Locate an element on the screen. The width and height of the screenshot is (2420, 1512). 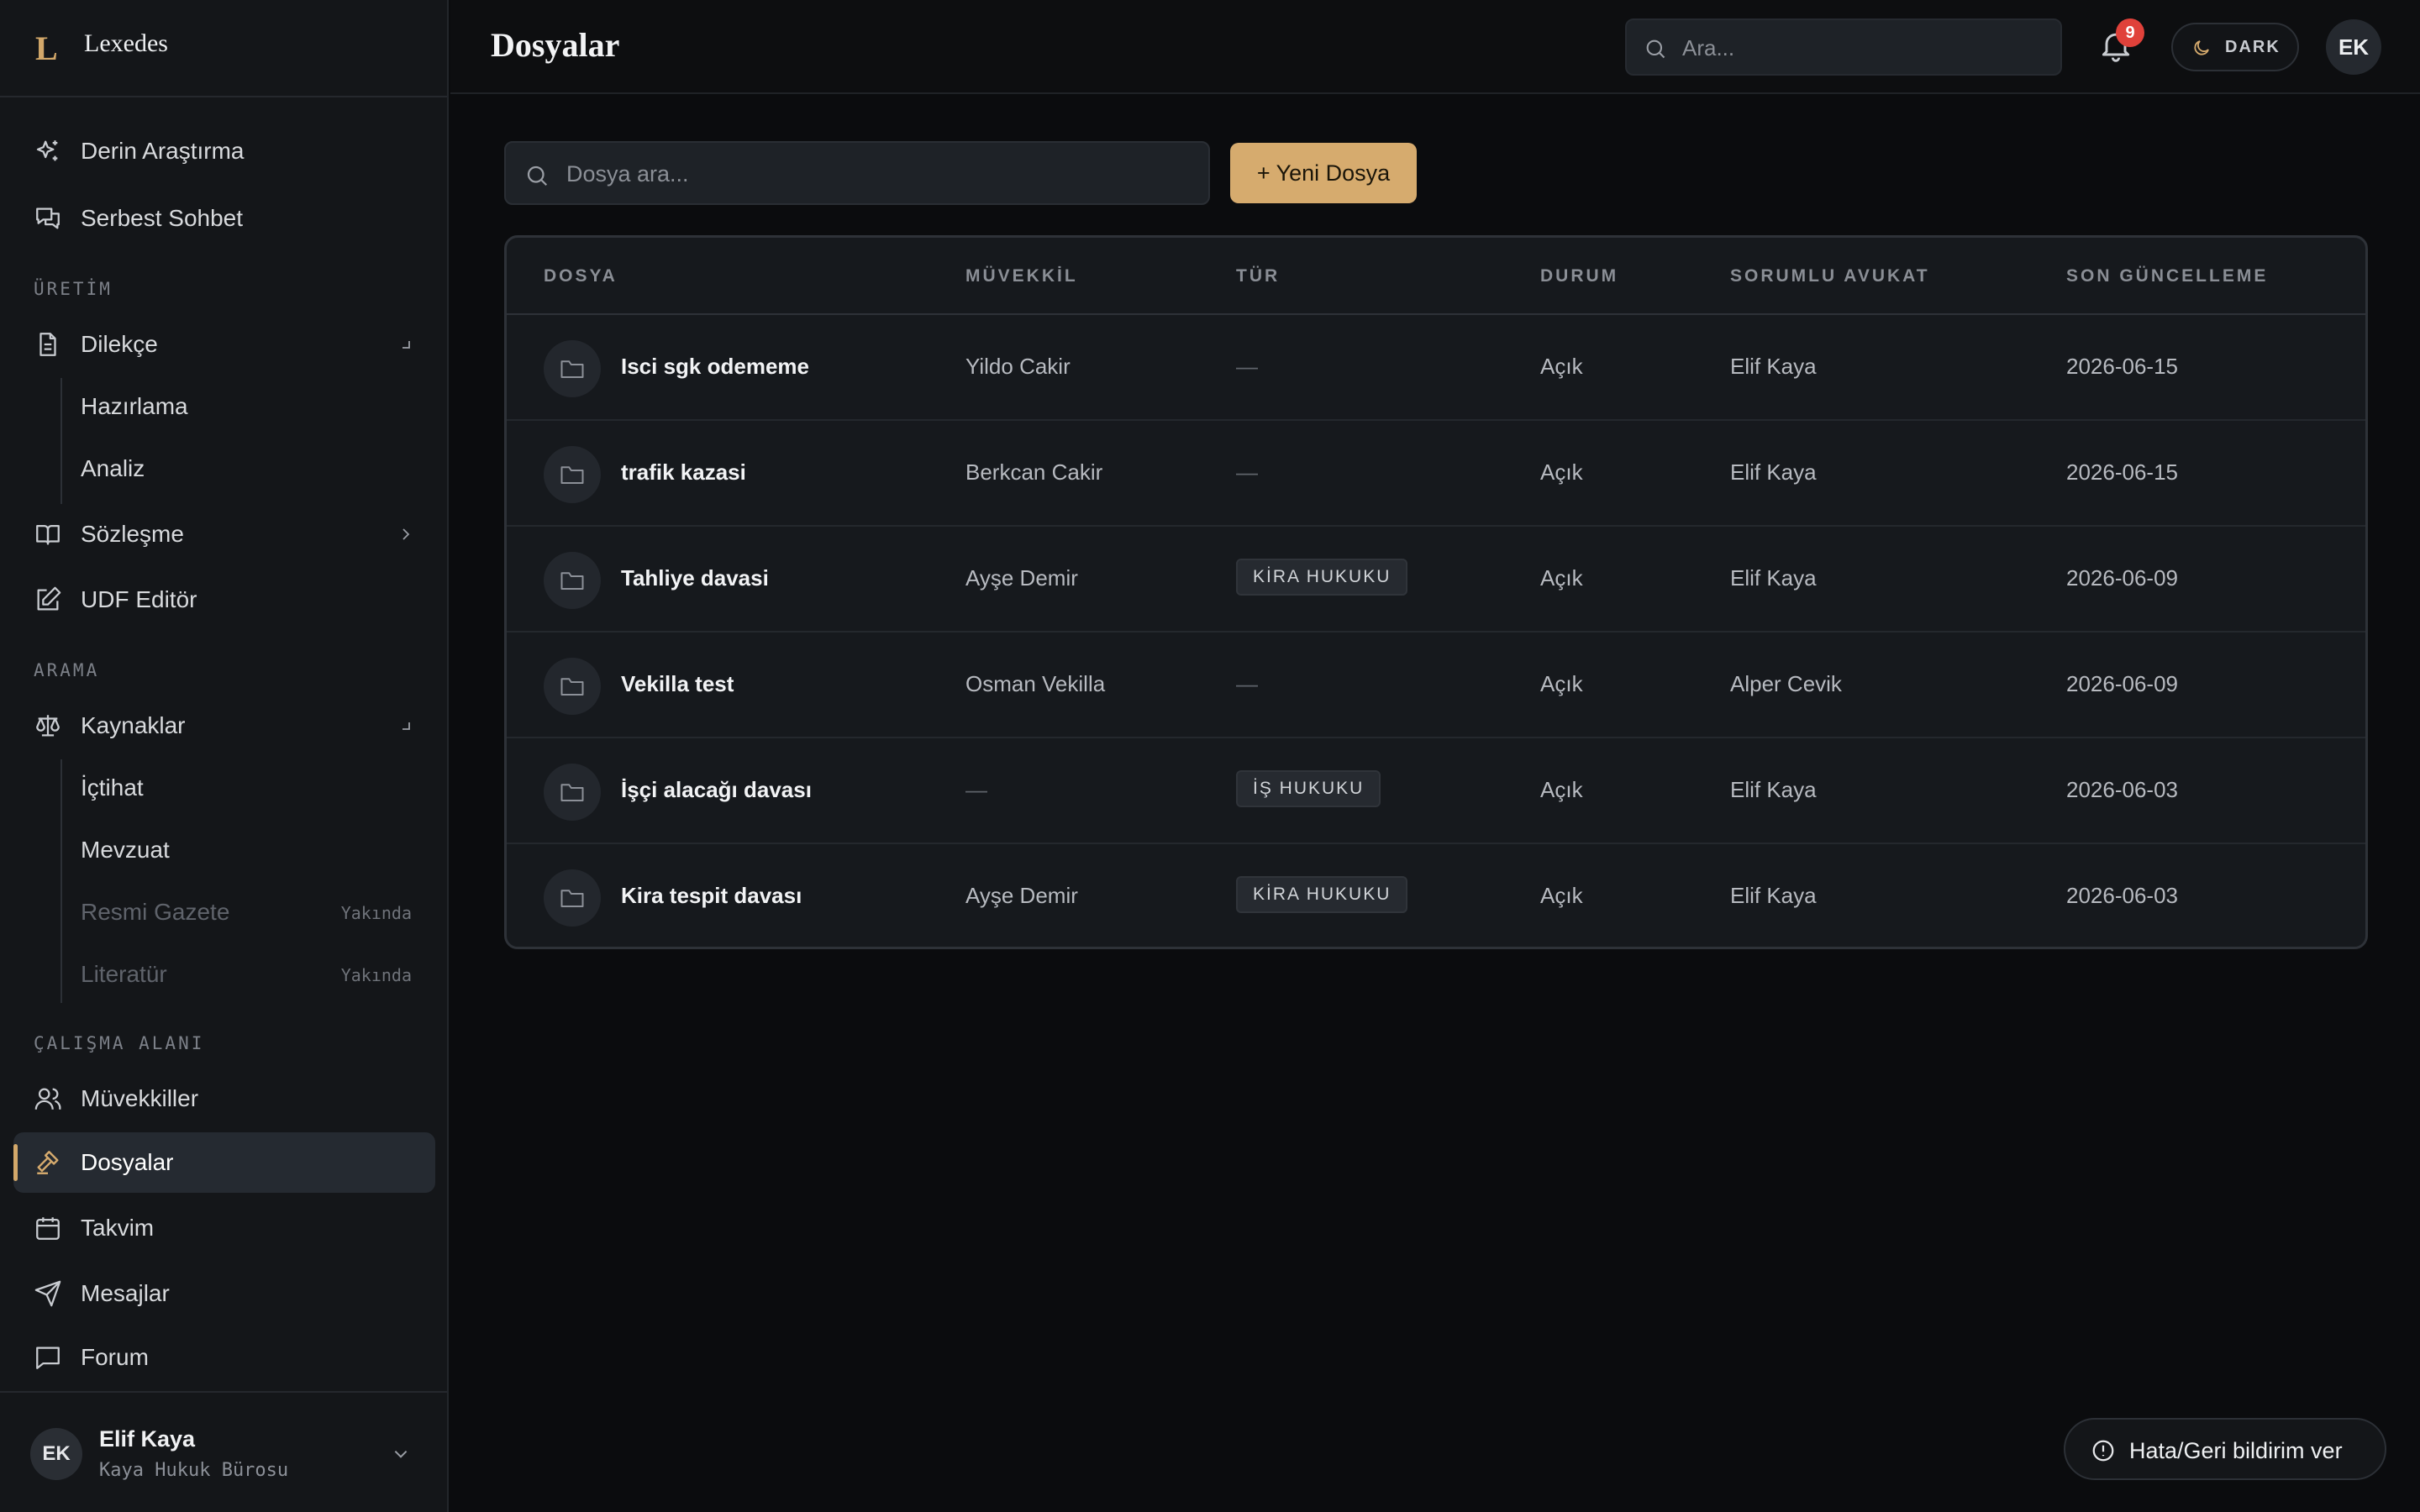
file-type-tag: İŞ HUKUKU is located at coordinates (1308, 788).